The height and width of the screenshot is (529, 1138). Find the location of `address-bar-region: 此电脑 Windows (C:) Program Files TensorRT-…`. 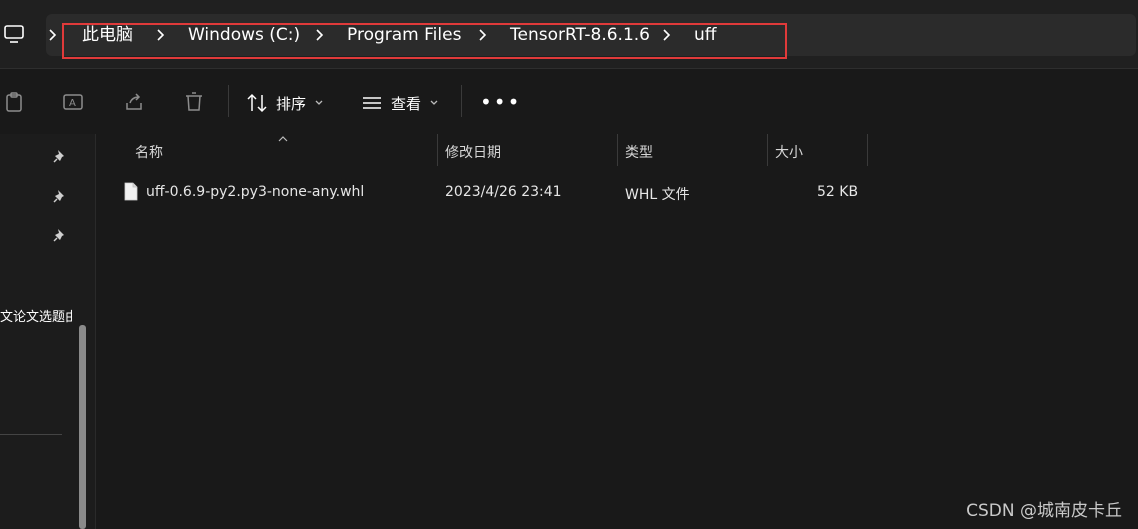

address-bar-region: 此电脑 Windows (C:) Program Files TensorRT-… is located at coordinates (569, 34).